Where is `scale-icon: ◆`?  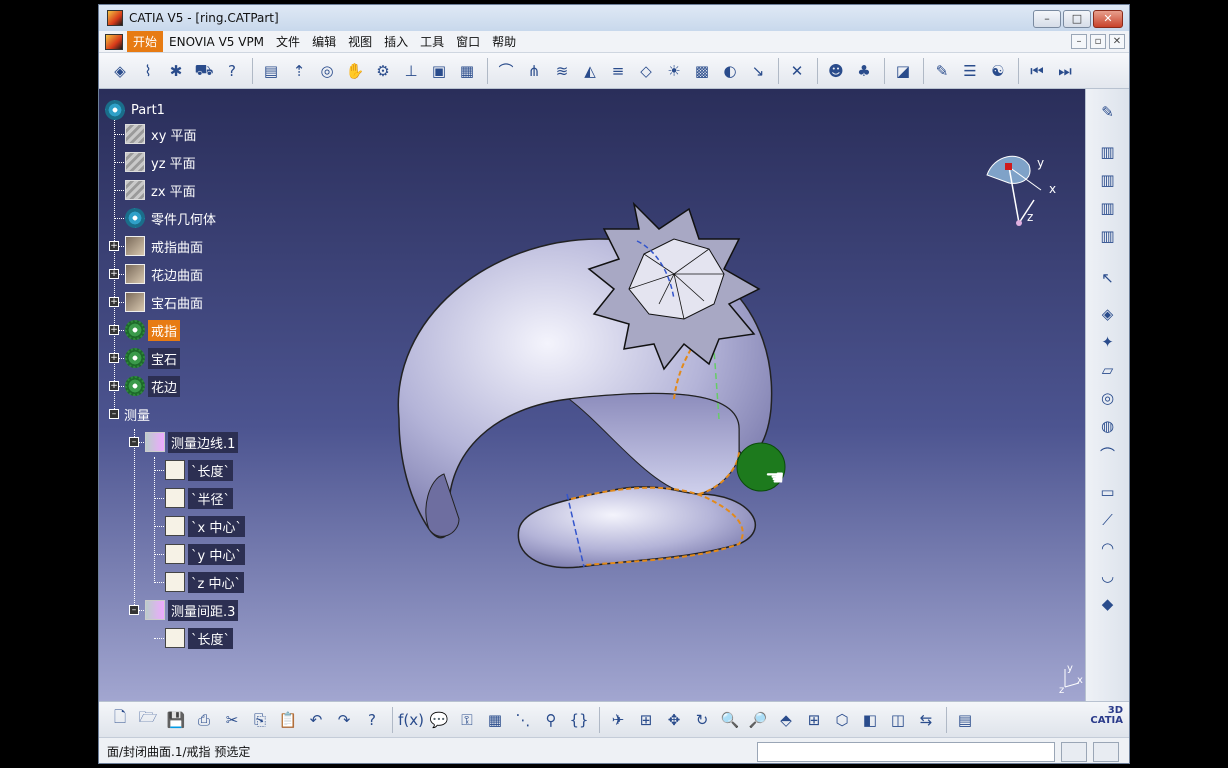
scale-icon: ◆ is located at coordinates (1108, 604).